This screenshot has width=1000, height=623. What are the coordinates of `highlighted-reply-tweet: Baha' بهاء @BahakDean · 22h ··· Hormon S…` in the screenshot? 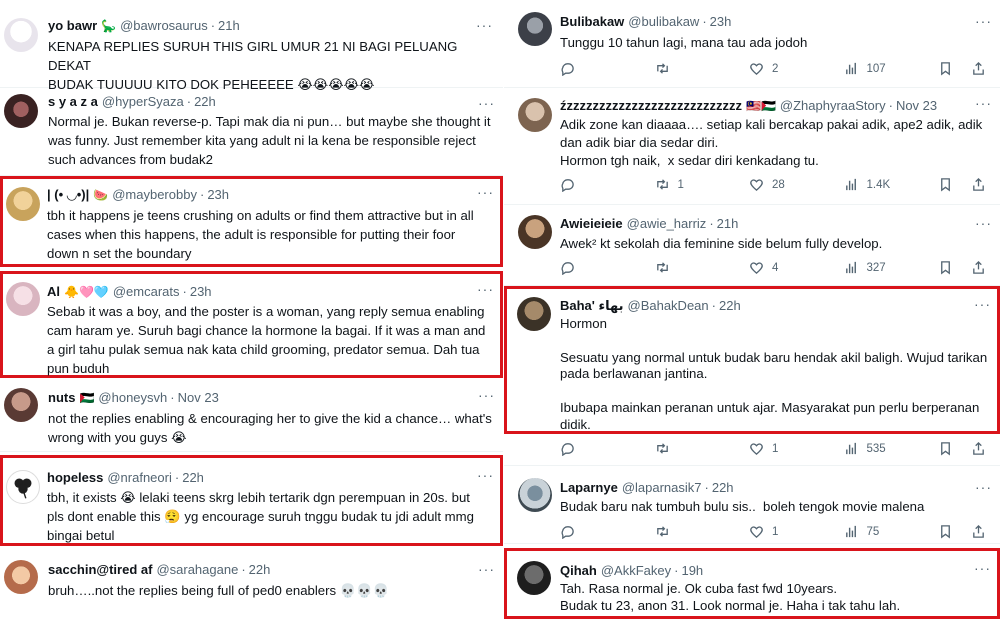 It's located at (752, 360).